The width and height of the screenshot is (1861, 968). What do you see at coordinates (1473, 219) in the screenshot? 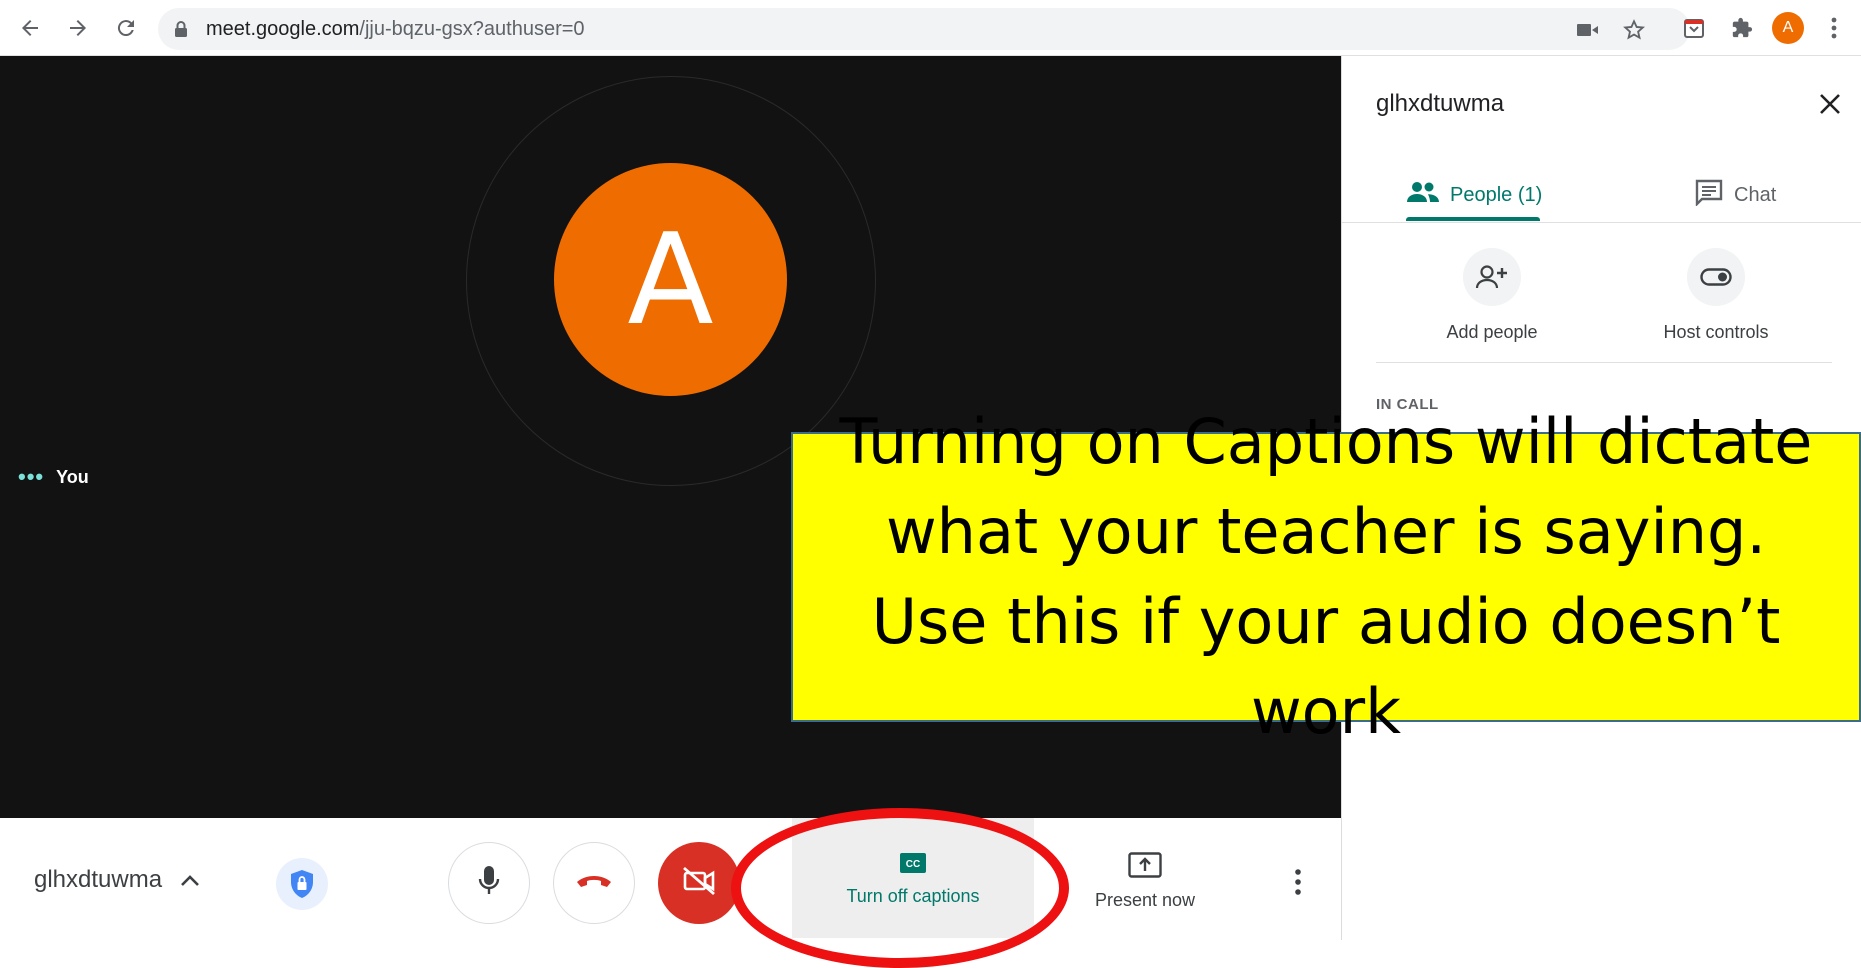
I see `active-tab-indicator` at bounding box center [1473, 219].